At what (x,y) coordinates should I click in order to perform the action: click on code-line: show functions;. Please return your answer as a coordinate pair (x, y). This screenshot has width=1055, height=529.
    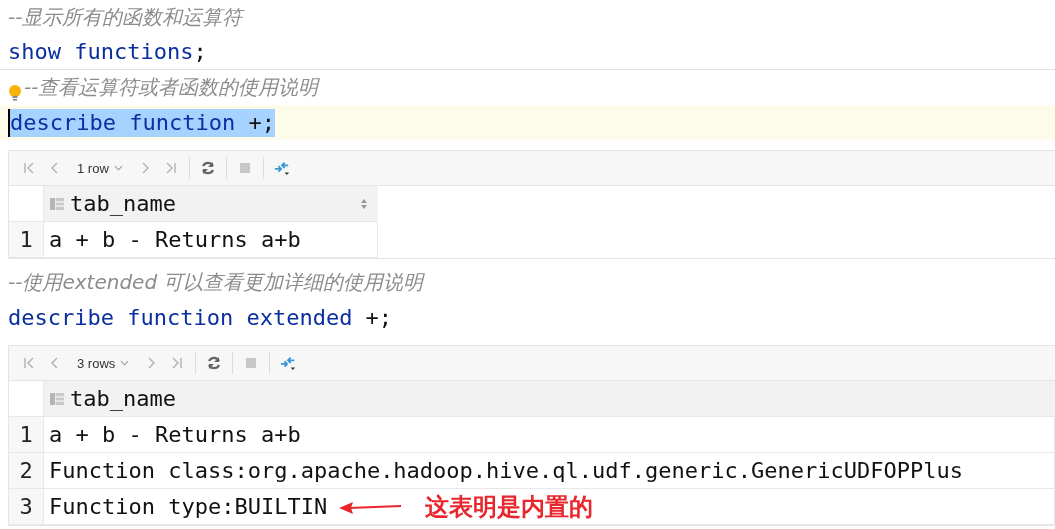
    Looking at the image, I should click on (107, 52).